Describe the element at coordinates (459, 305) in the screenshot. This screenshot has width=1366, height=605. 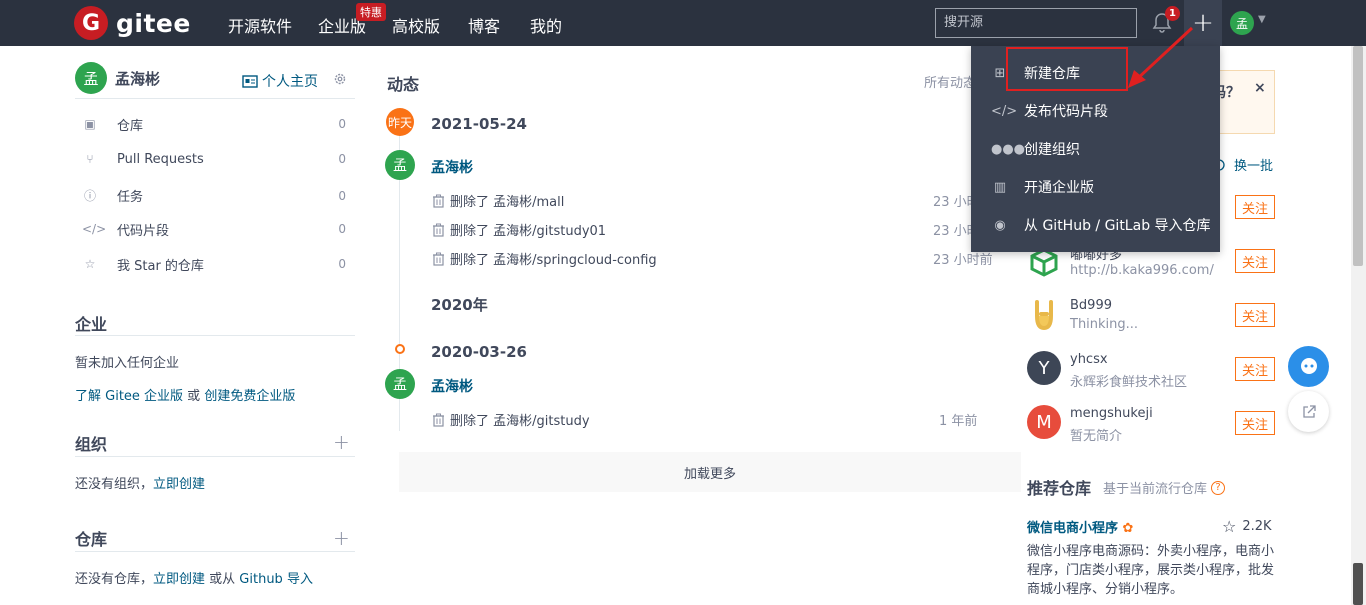
I see `feed-year: 2020年` at that location.